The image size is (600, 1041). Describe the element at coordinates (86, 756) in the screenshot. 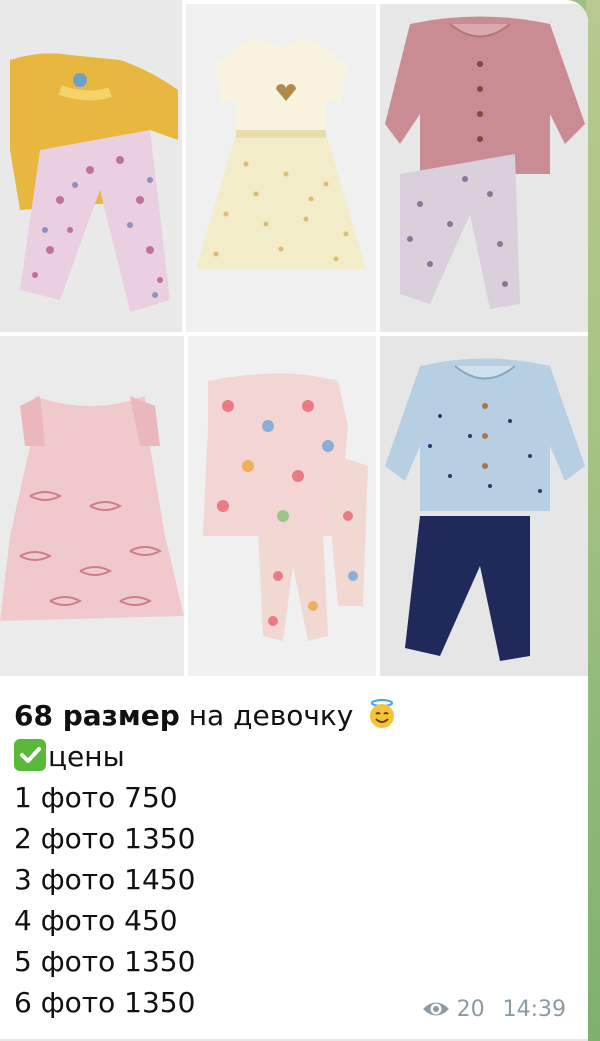

I see `caption-prices-label: цены` at that location.